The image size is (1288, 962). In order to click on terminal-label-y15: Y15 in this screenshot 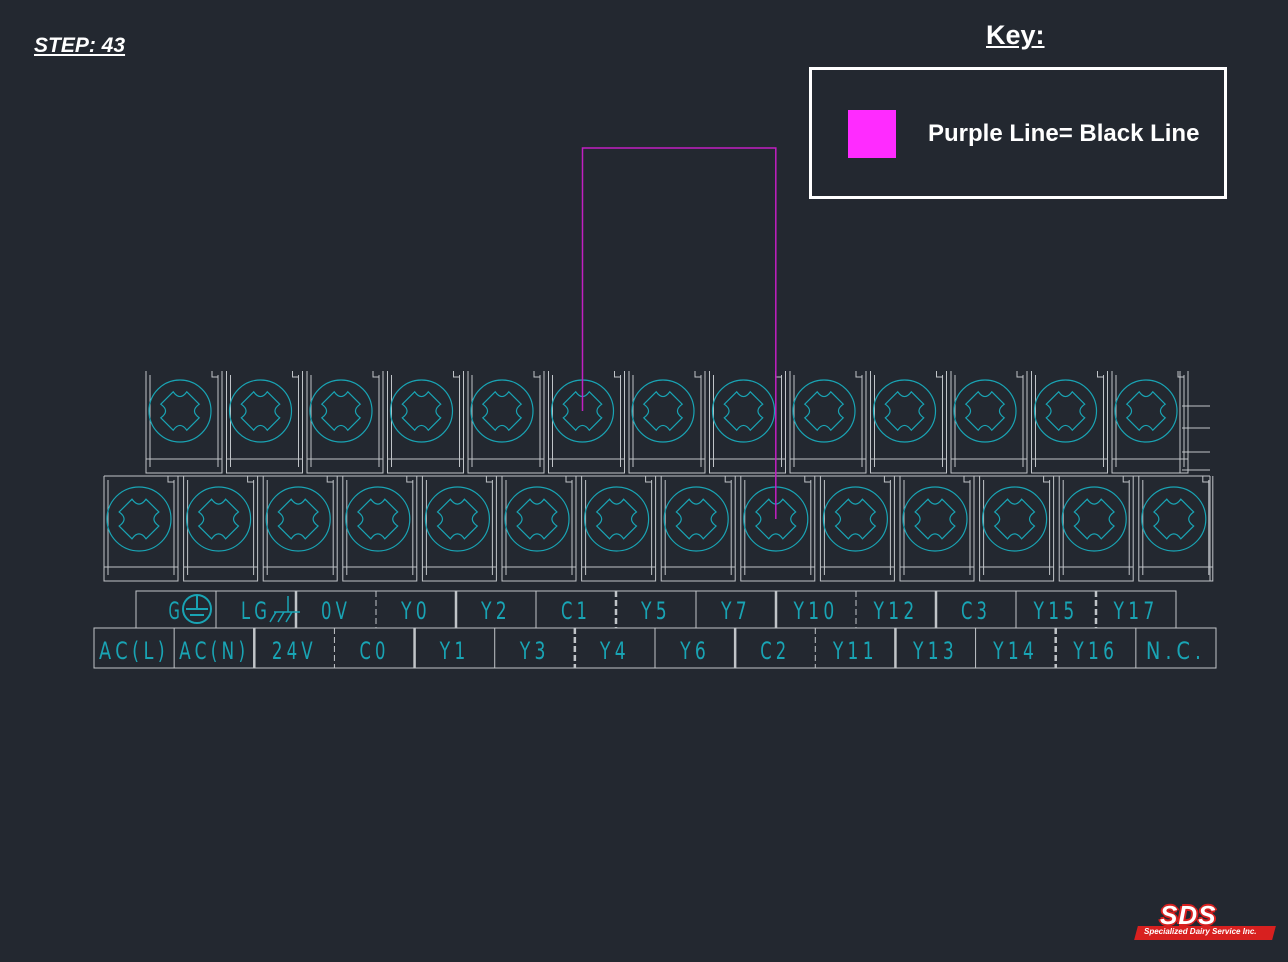, I will do `click(1056, 611)`.